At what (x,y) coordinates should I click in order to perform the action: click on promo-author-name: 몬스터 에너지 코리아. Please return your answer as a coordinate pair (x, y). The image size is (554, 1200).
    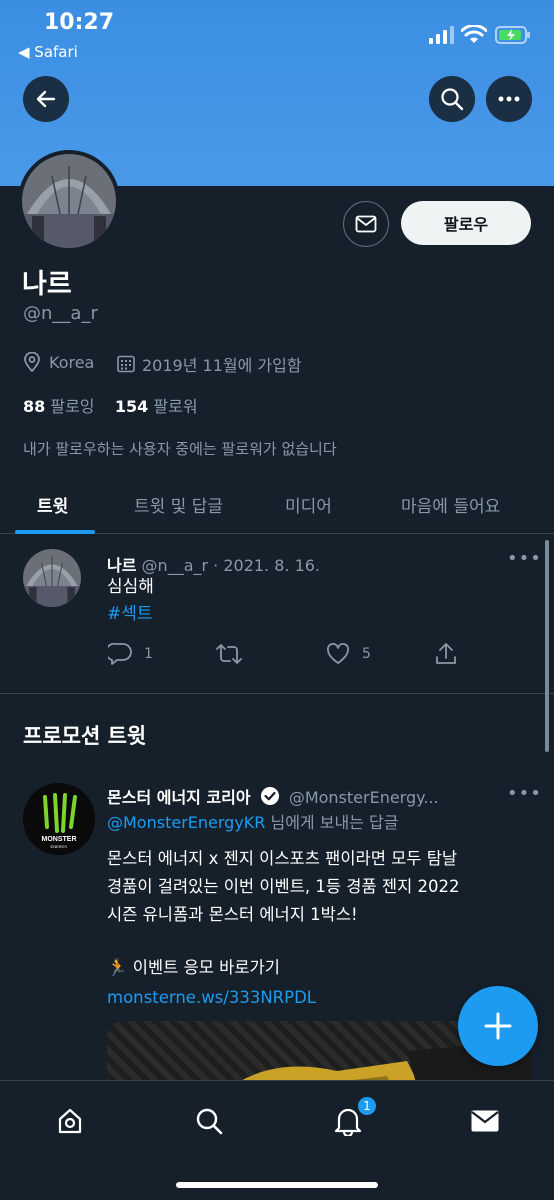
    Looking at the image, I should click on (179, 797).